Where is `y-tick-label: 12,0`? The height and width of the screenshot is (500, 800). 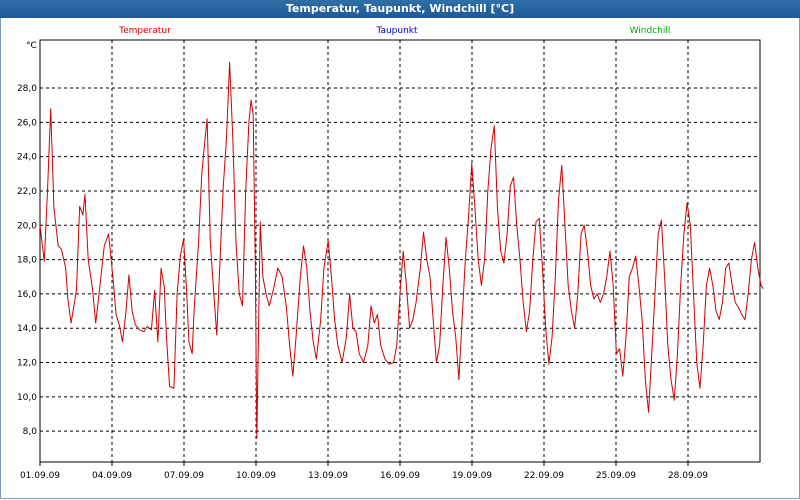 y-tick-label: 12,0 is located at coordinates (27, 364).